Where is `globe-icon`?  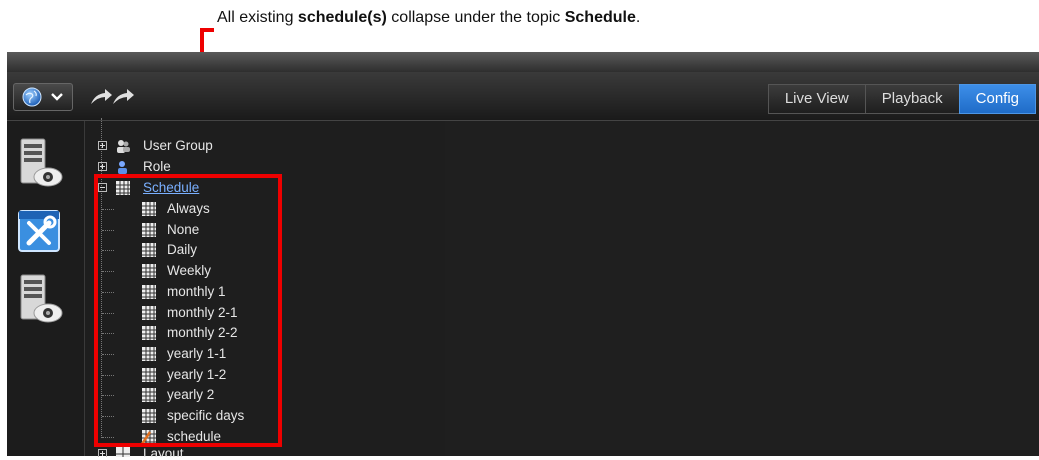 globe-icon is located at coordinates (32, 97).